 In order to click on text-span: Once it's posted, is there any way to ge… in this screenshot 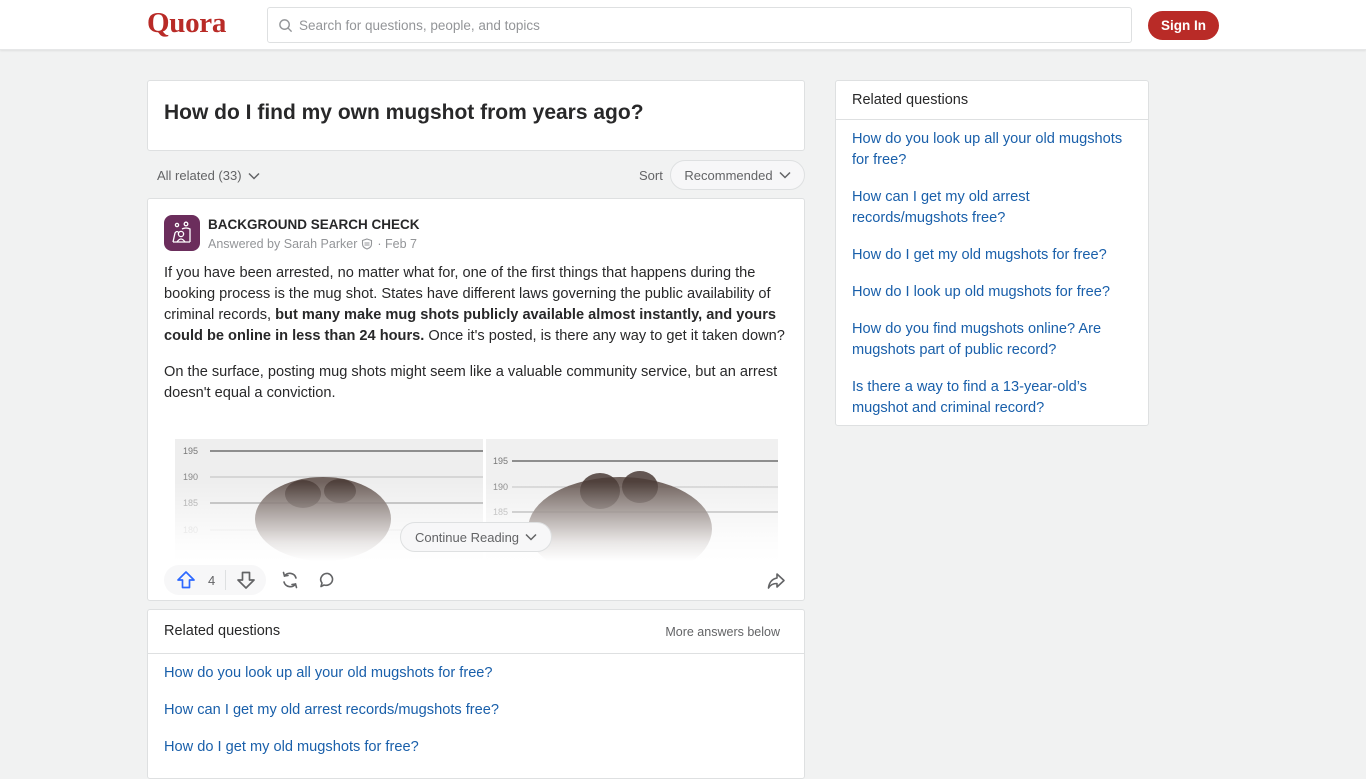, I will do `click(604, 336)`.